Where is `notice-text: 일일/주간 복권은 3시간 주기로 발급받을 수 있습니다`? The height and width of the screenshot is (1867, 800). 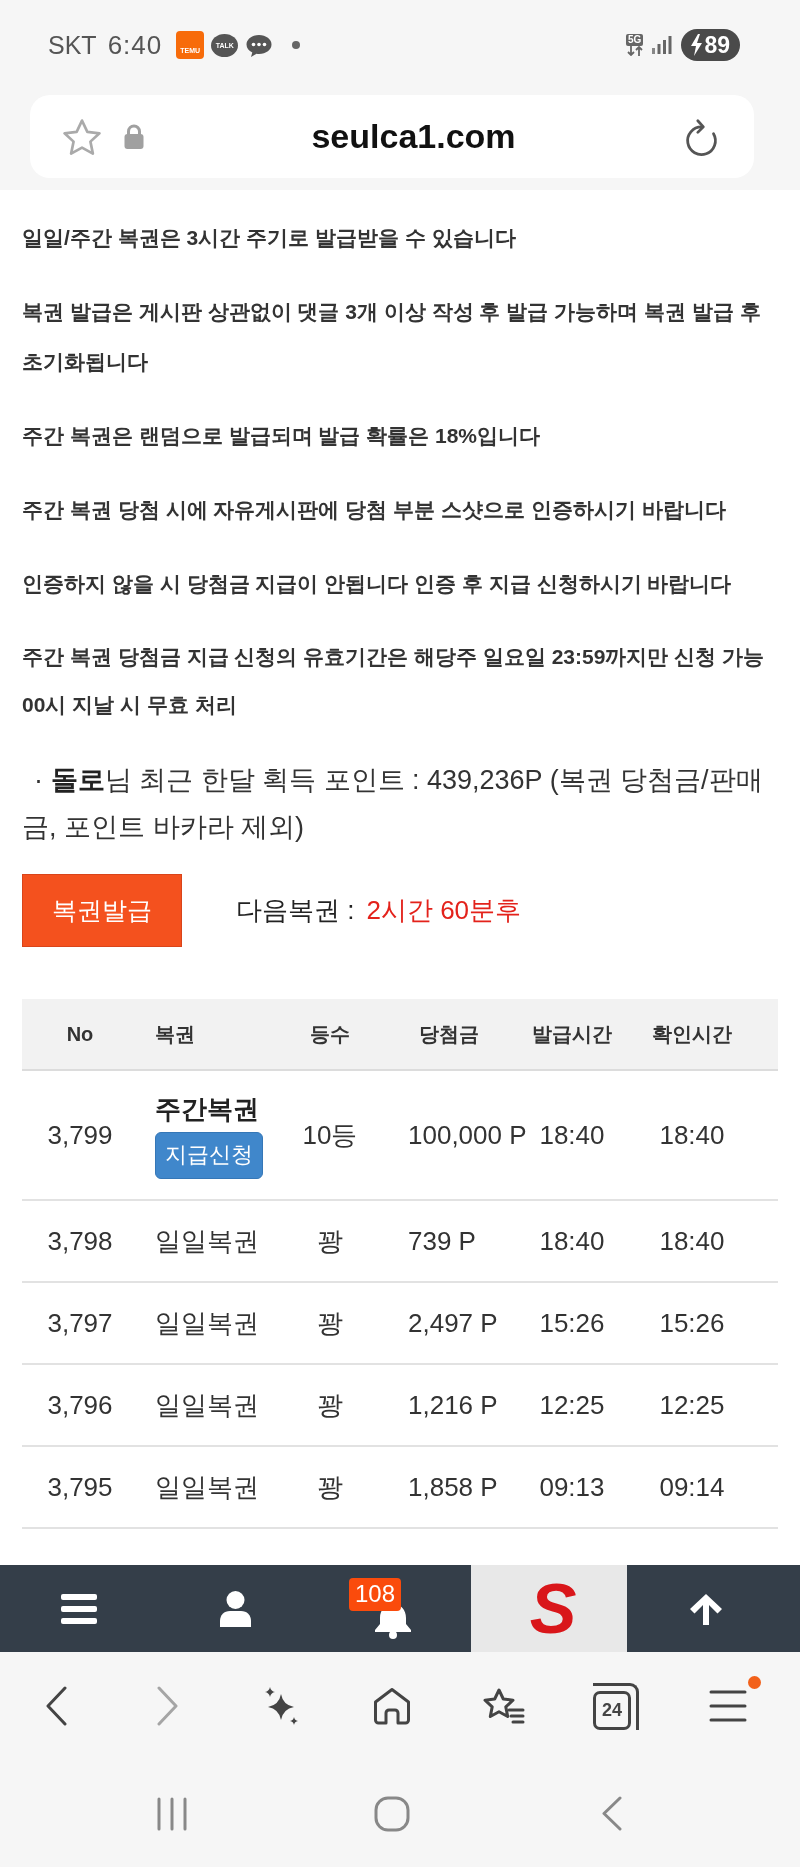
notice-text: 일일/주간 복권은 3시간 주기로 발급받을 수 있습니다 is located at coordinates (269, 238).